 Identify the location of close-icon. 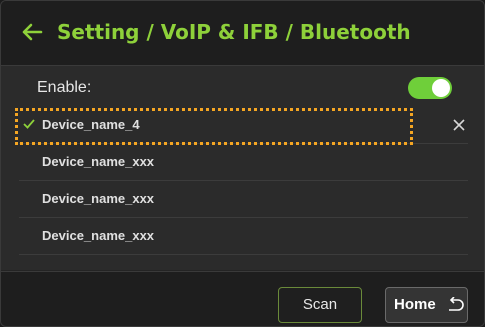
(459, 125).